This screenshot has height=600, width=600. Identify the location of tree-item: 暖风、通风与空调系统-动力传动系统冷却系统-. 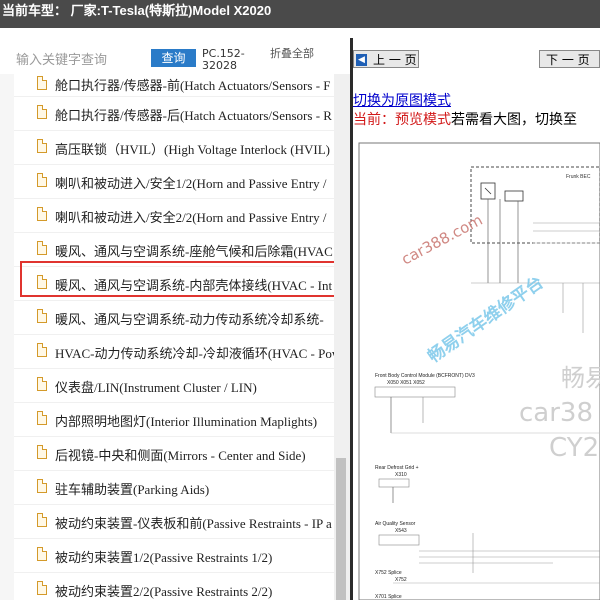
(174, 317).